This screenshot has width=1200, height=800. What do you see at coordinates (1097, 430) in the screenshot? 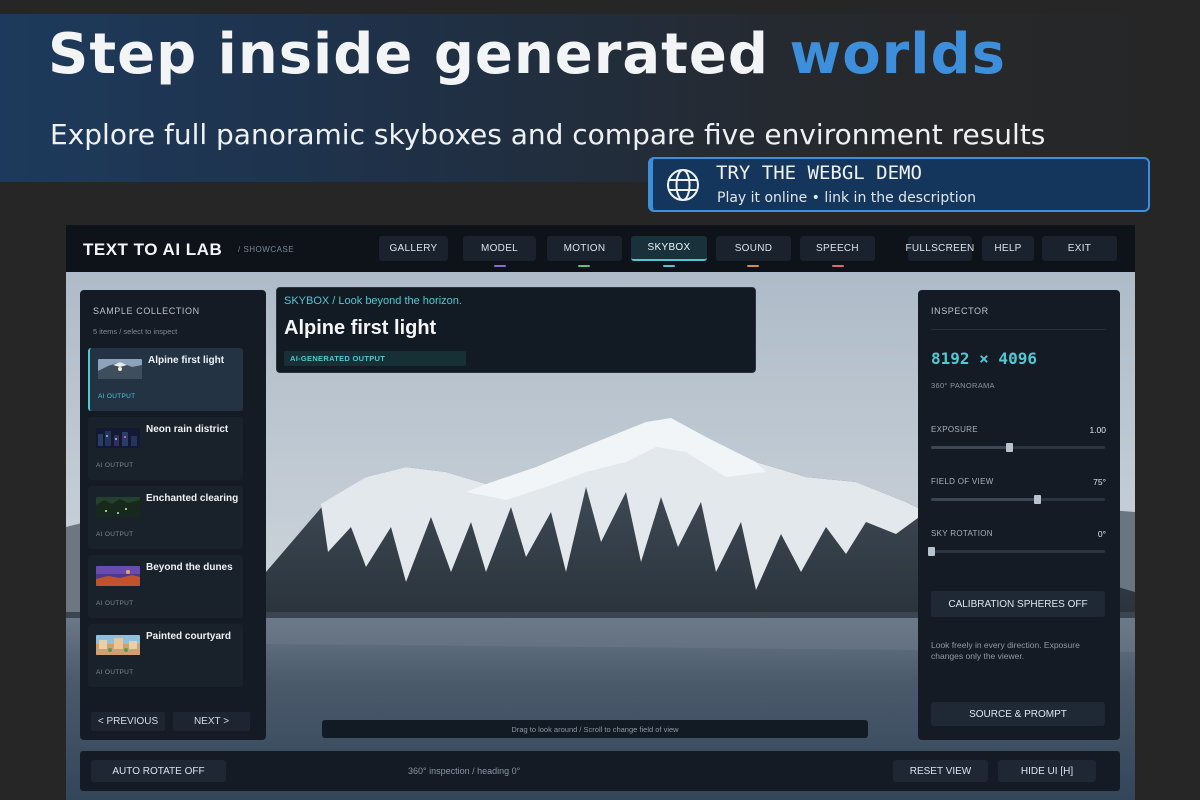
I see `exposure-value: 1.00` at bounding box center [1097, 430].